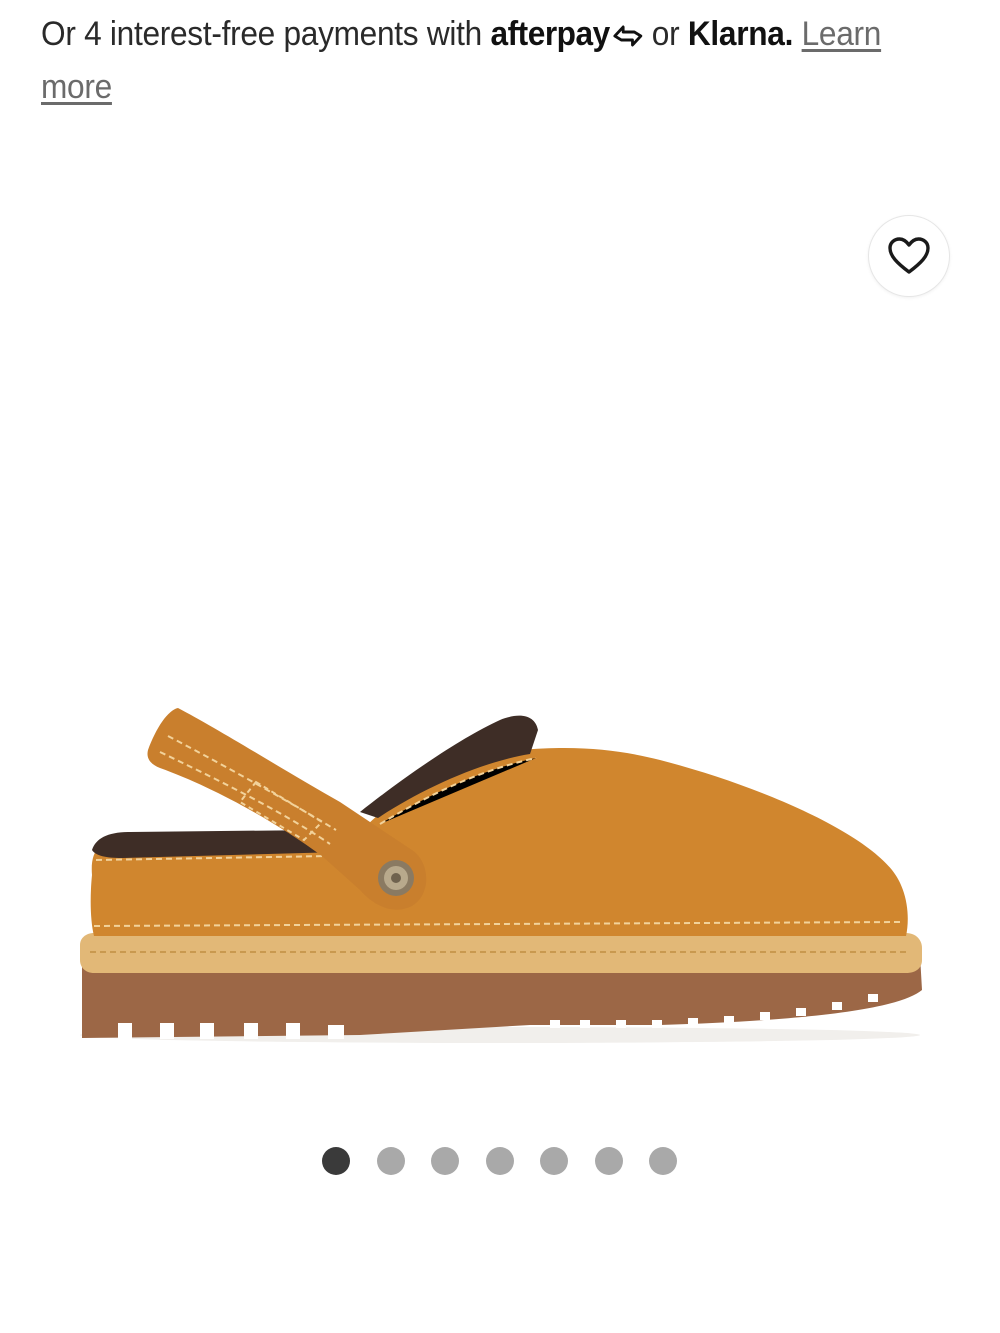 The height and width of the screenshot is (1333, 1000). Describe the element at coordinates (665, 34) in the screenshot. I see `payment-connector: or` at that location.